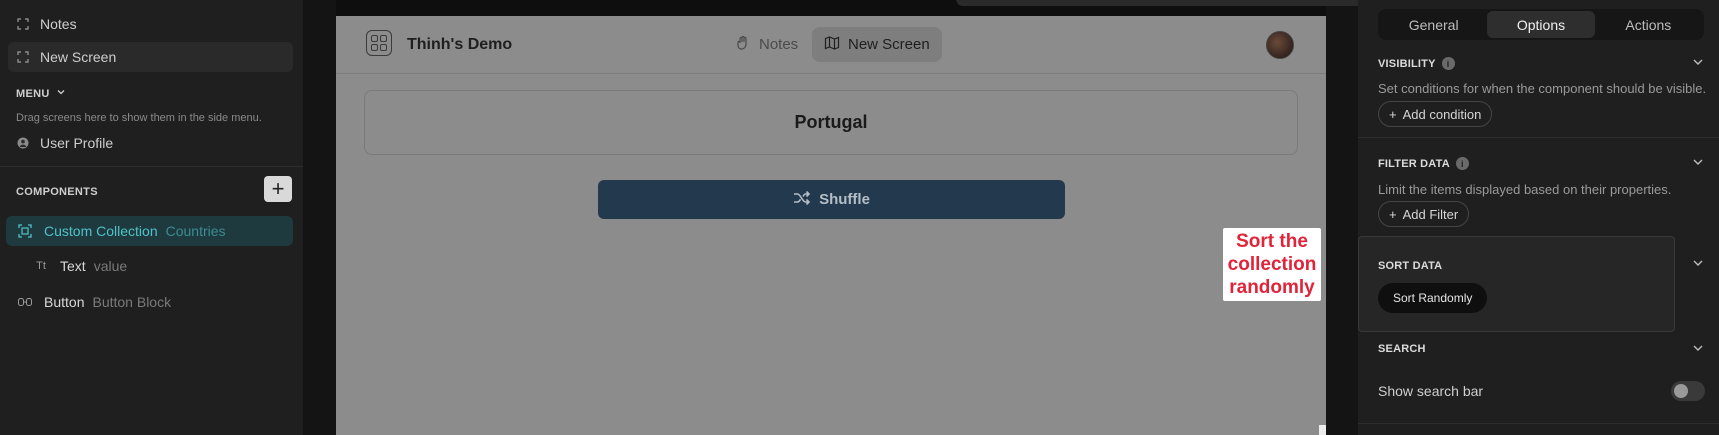 The image size is (1719, 435). I want to click on country-name: Portugal, so click(831, 122).